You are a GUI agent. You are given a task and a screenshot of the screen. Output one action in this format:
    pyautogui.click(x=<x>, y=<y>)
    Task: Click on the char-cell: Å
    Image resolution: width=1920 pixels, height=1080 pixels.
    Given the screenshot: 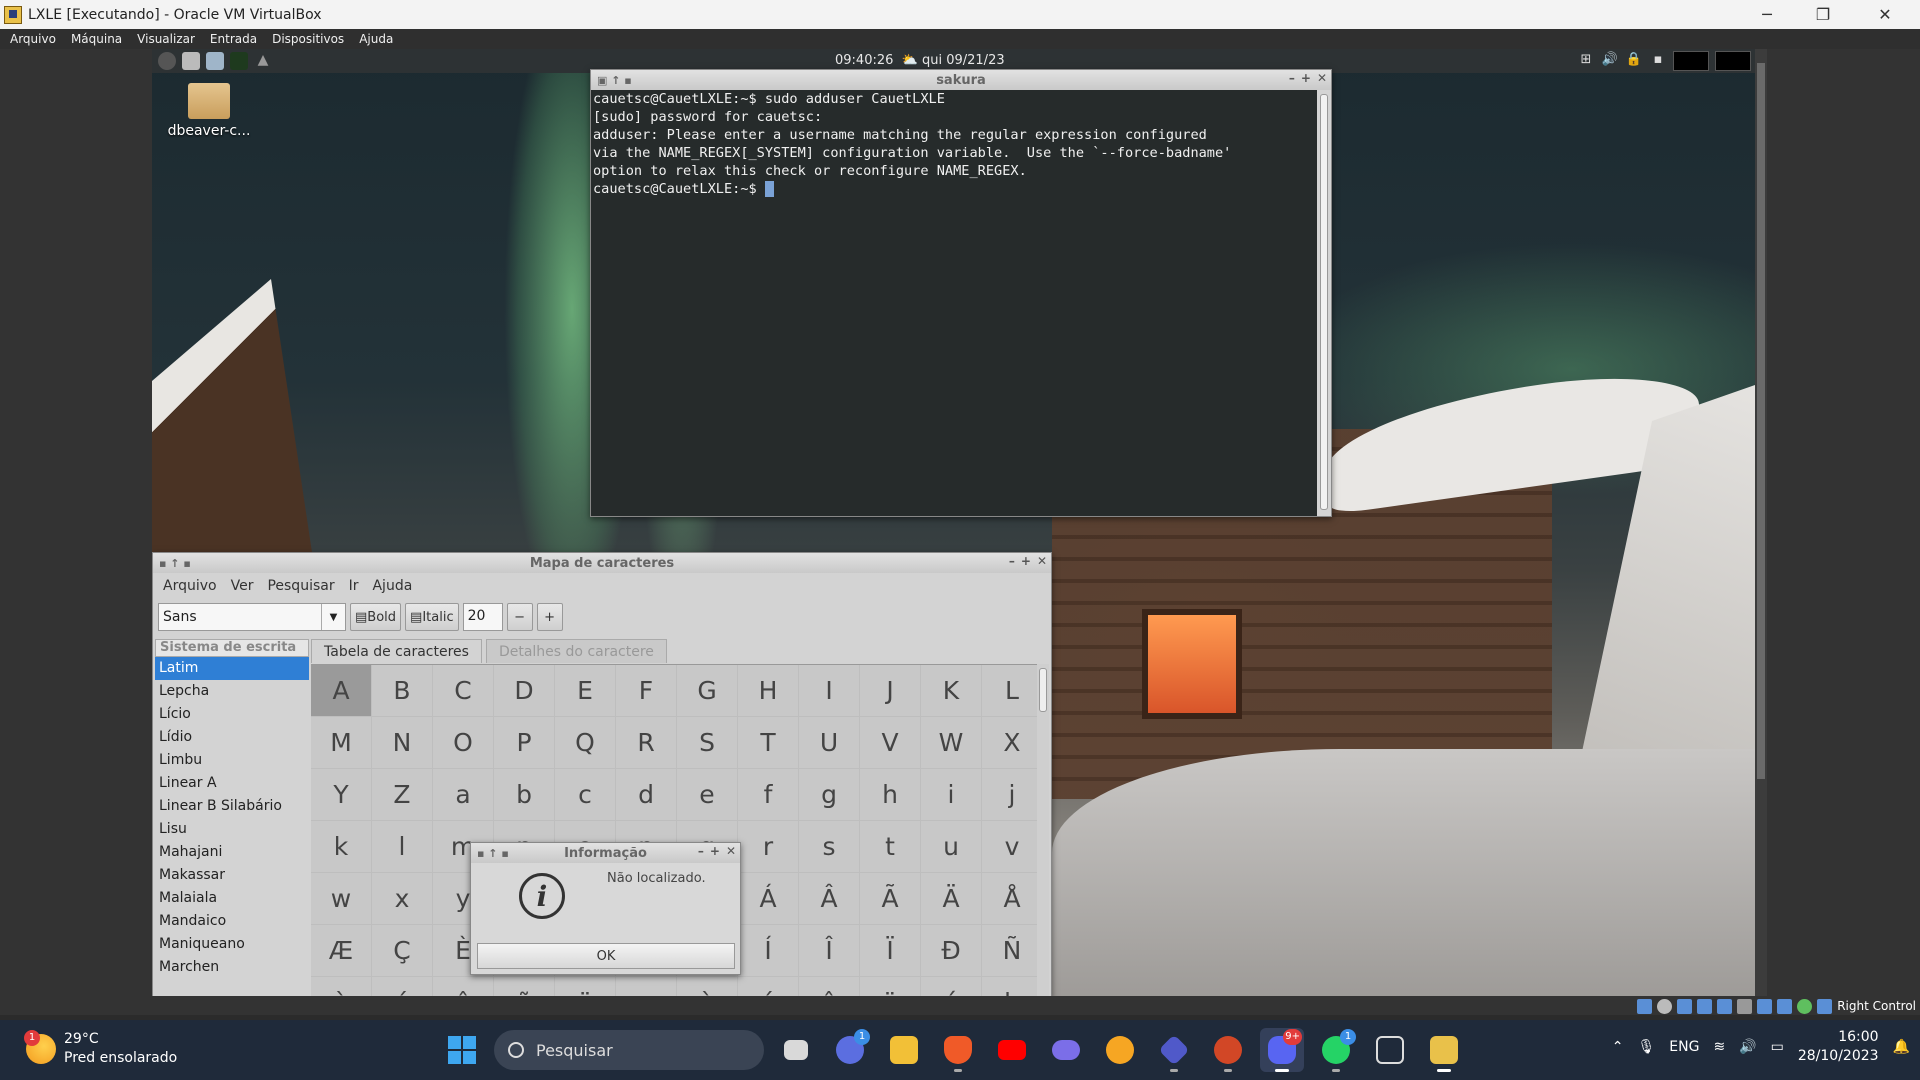 What is the action you would take?
    pyautogui.click(x=1011, y=898)
    